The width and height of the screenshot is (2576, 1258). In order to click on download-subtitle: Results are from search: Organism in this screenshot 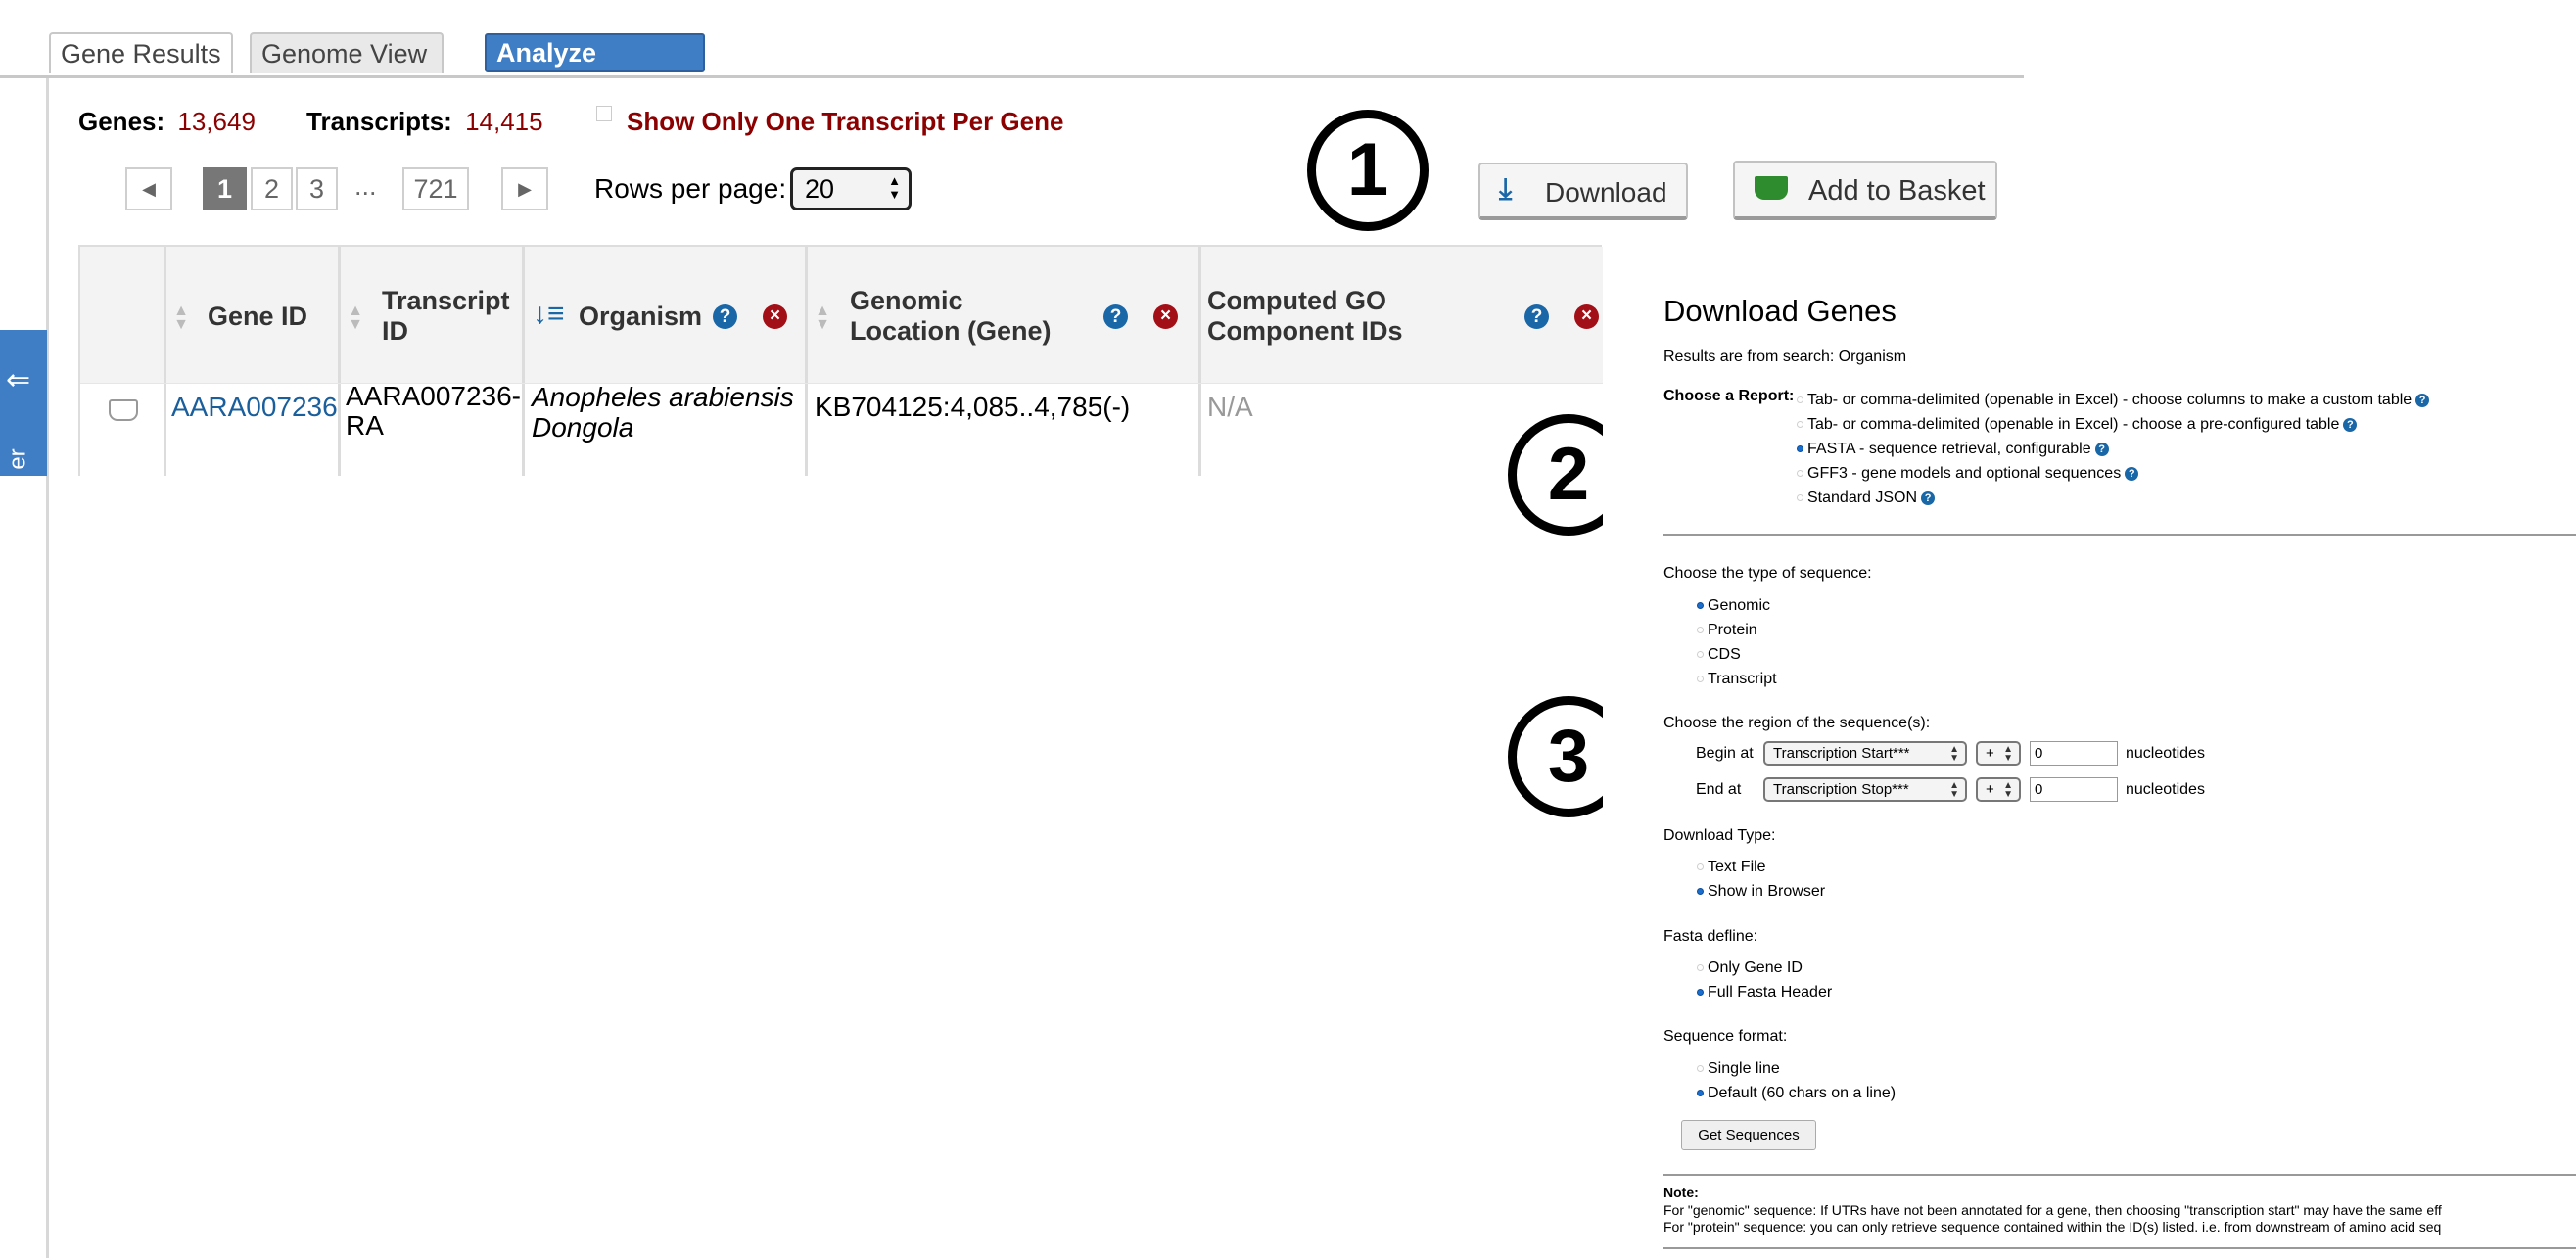, I will do `click(1785, 357)`.